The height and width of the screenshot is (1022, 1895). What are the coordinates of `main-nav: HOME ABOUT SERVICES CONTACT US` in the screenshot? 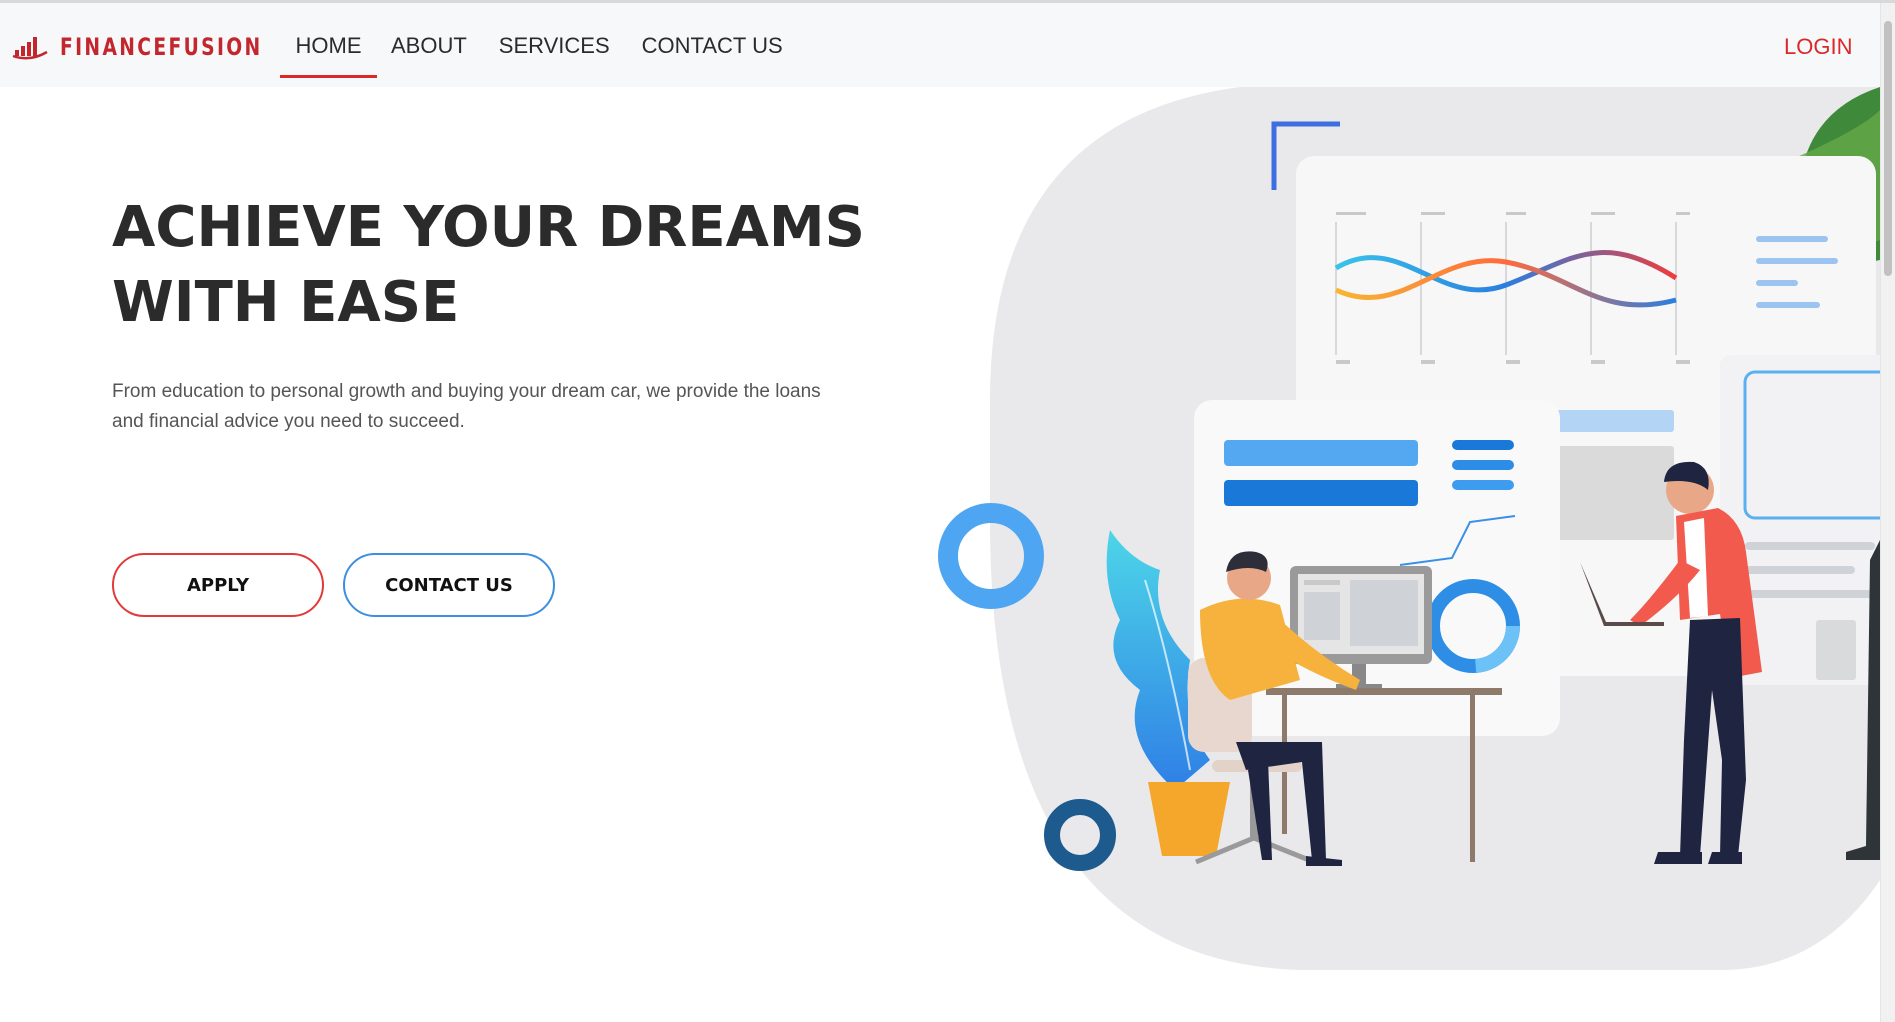 It's located at (531, 45).